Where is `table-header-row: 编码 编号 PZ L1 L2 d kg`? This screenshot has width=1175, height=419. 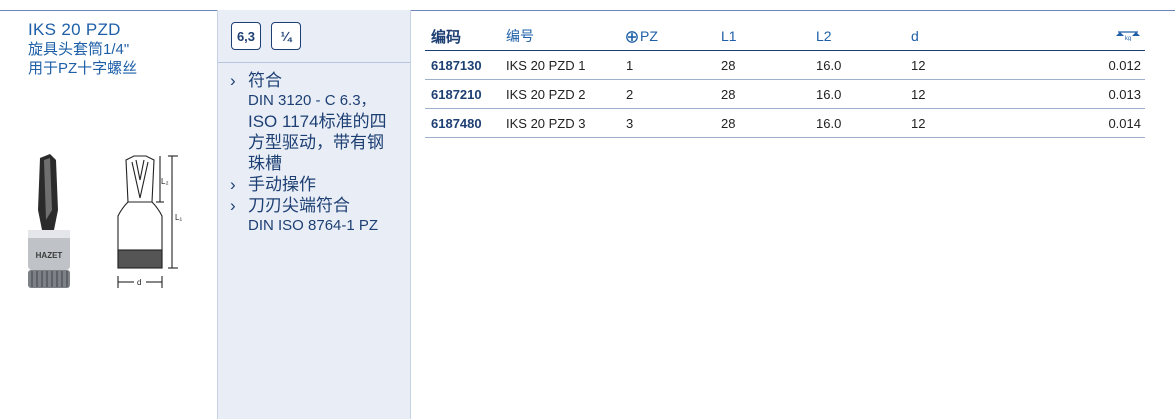
table-header-row: 编码 编号 PZ L1 L2 d kg is located at coordinates (785, 36).